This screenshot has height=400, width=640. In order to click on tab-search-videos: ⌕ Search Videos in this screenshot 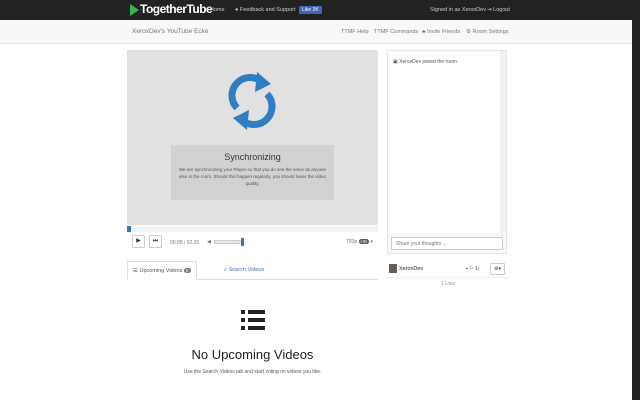, I will do `click(244, 270)`.